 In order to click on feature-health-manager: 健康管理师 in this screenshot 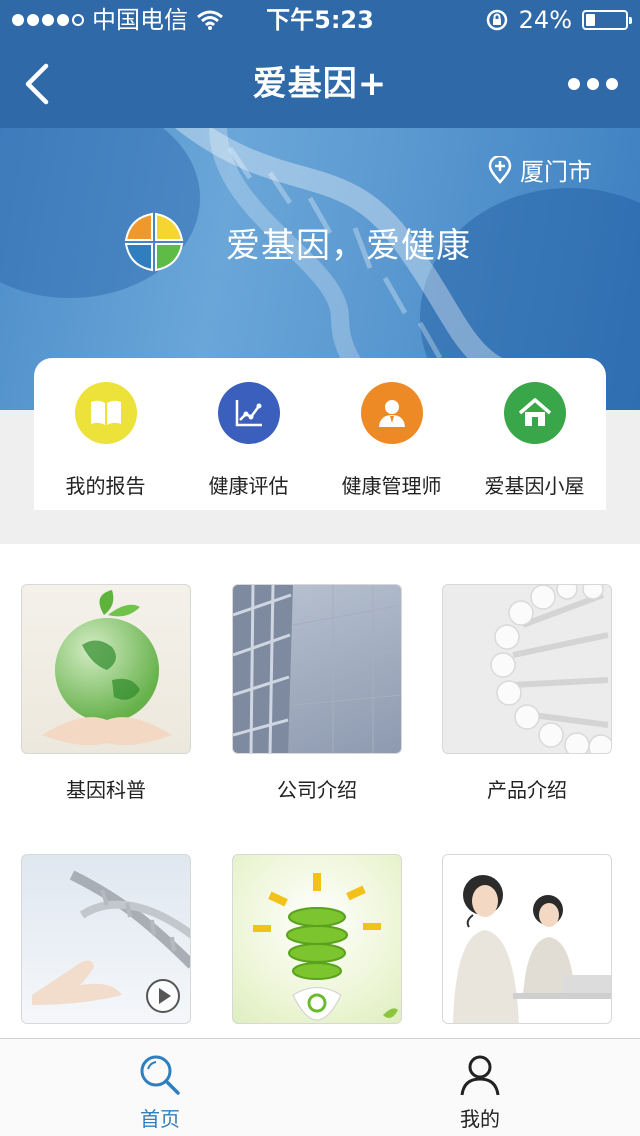, I will do `click(391, 434)`.